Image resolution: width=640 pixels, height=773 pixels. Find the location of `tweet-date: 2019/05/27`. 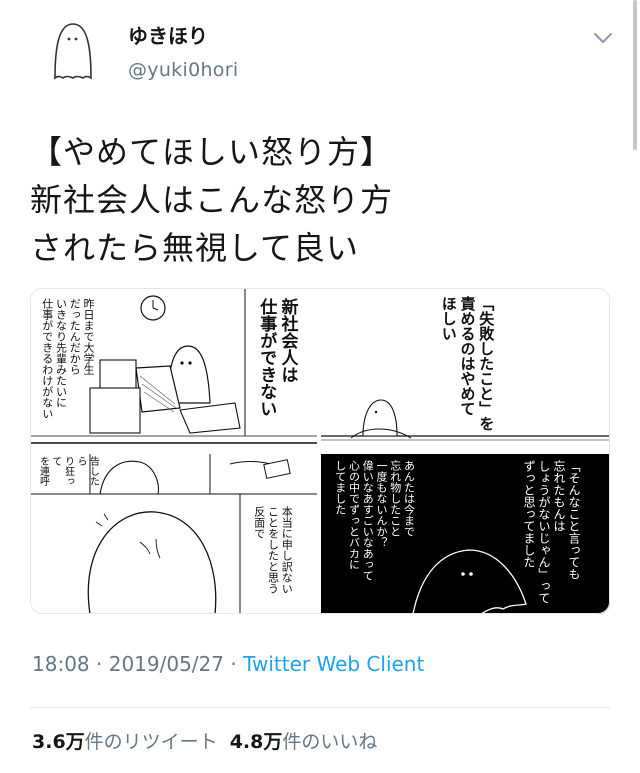

tweet-date: 2019/05/27 is located at coordinates (166, 664).